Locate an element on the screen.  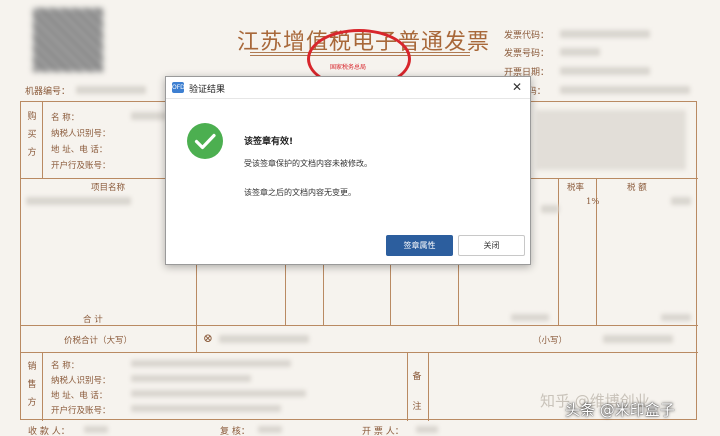
seal-text: 国家税务总局 is located at coordinates (348, 67).